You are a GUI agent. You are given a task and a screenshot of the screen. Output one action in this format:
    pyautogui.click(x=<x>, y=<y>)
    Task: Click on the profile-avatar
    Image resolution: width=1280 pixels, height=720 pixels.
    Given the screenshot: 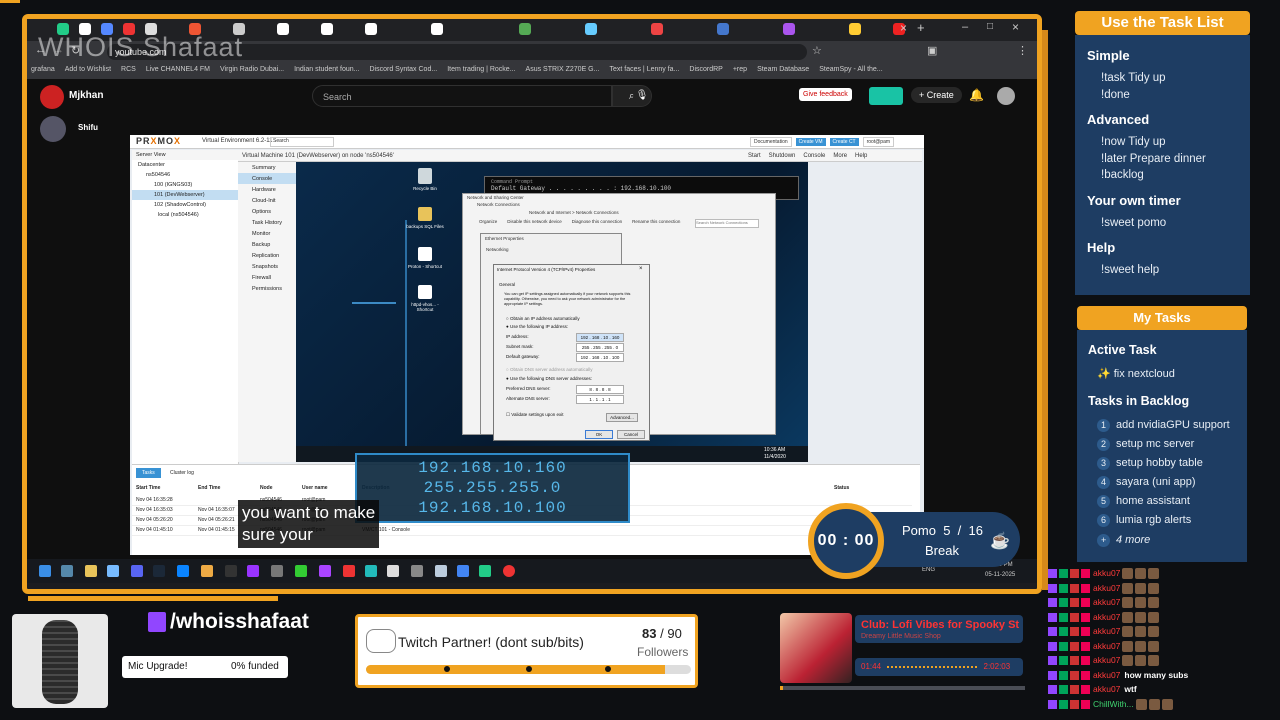 What is the action you would take?
    pyautogui.click(x=1006, y=96)
    